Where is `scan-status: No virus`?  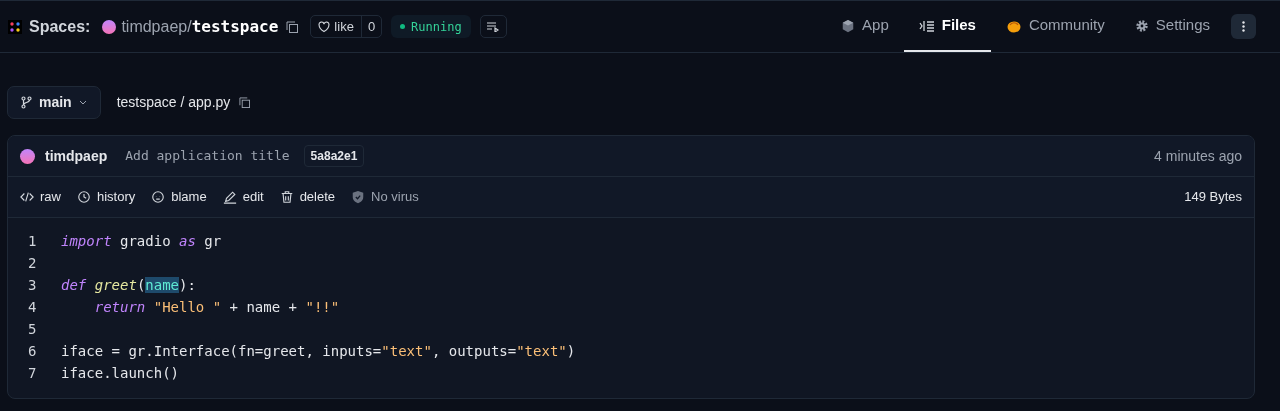 scan-status: No virus is located at coordinates (395, 197).